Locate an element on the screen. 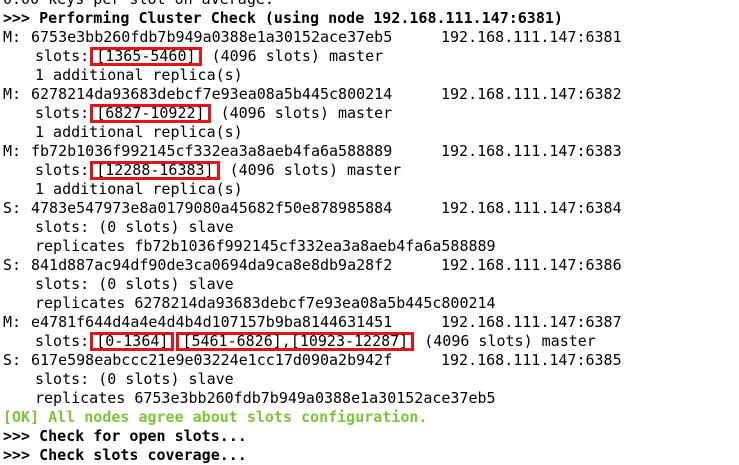 The image size is (739, 465). node-address: 192.168.111.147:6385 is located at coordinates (531, 360).